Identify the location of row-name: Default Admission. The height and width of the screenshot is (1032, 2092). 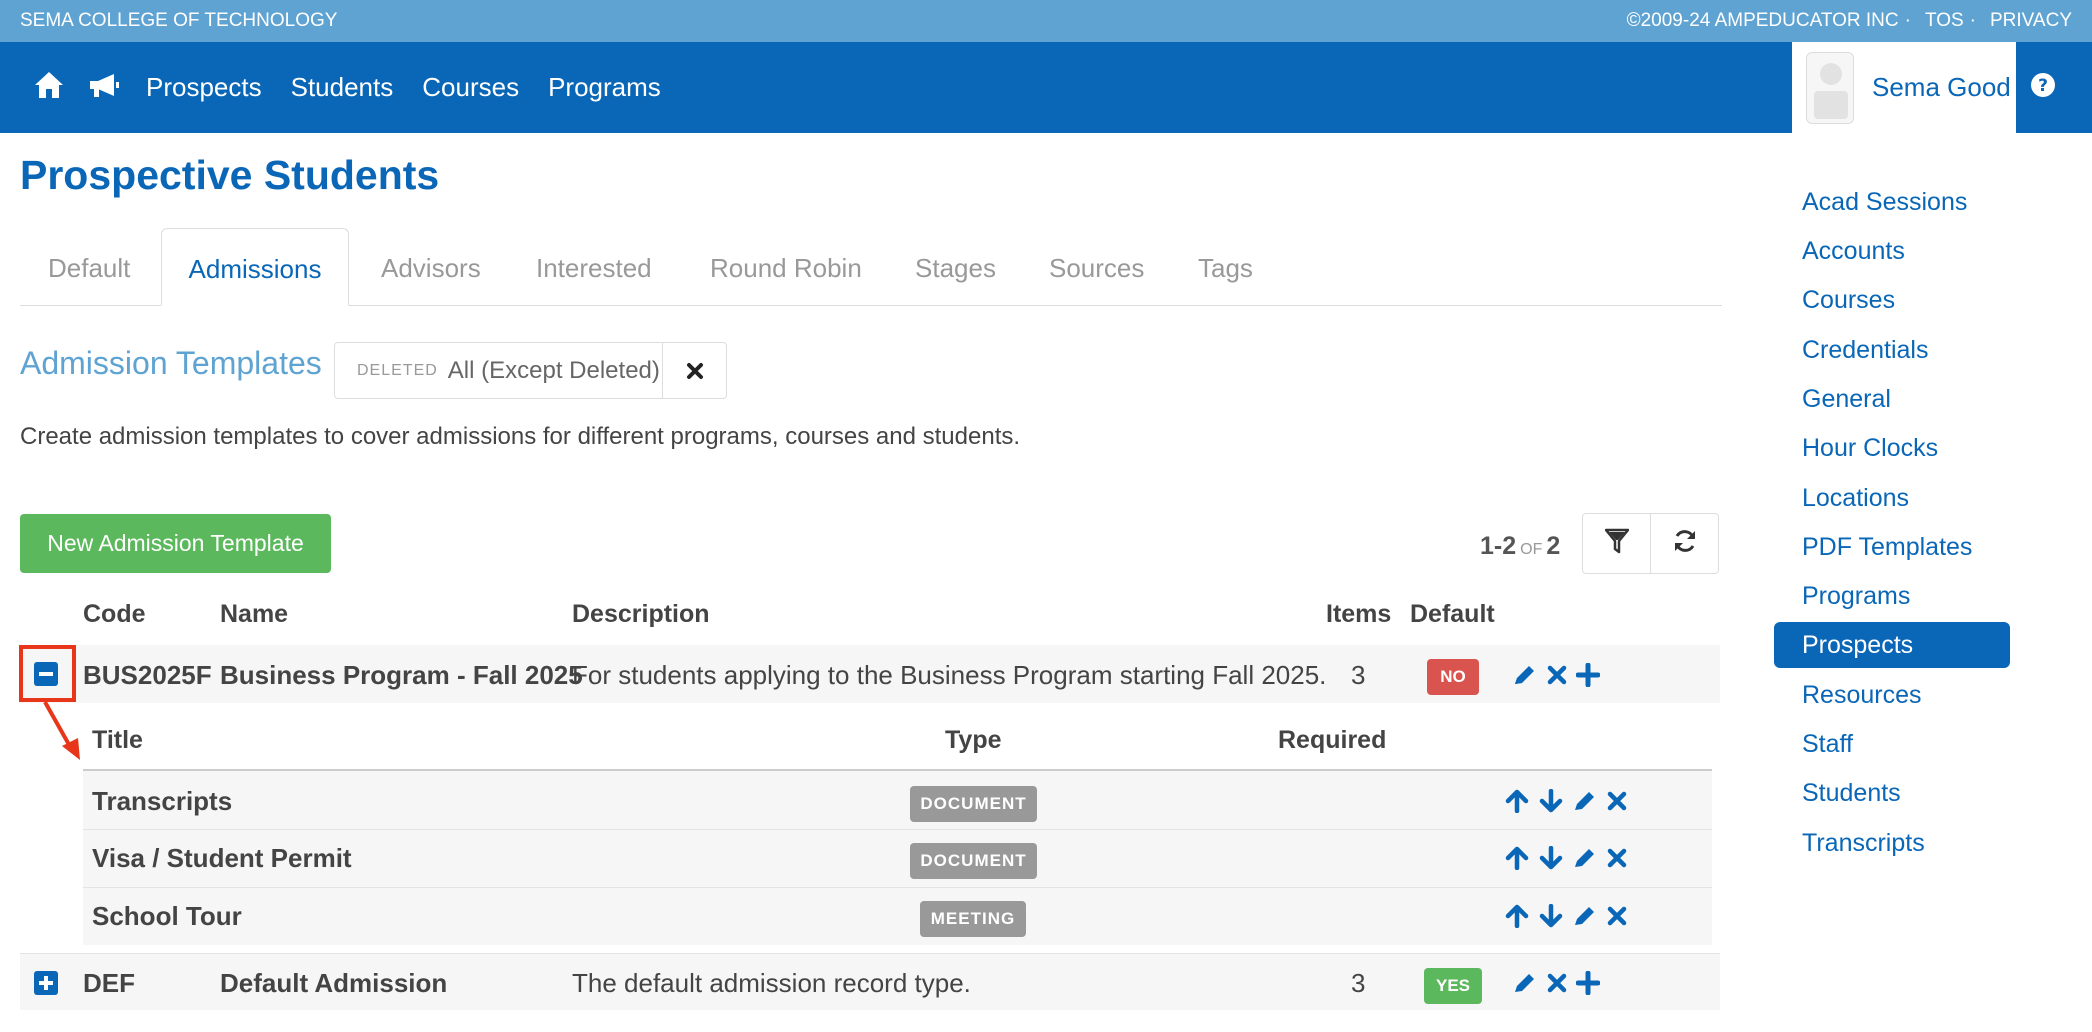
(334, 983).